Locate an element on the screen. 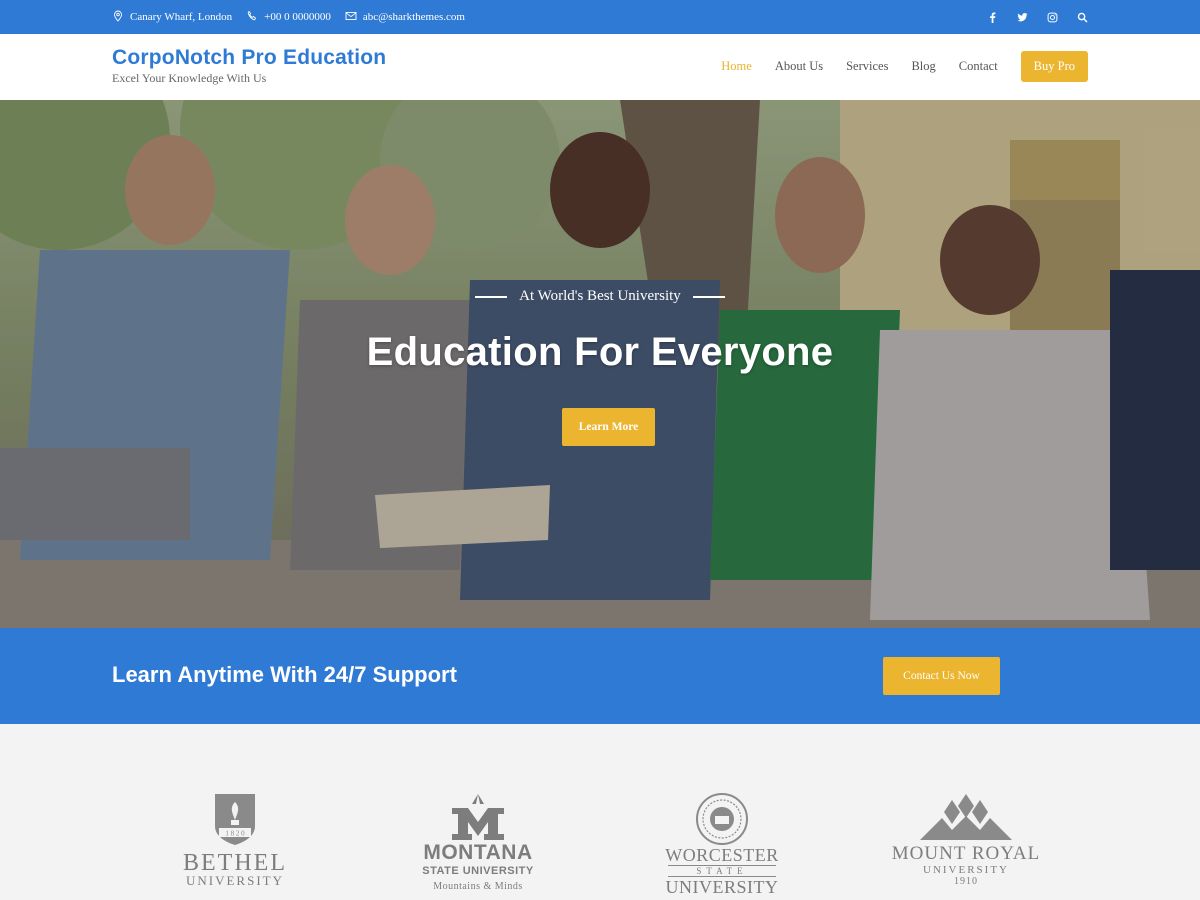  search-icon is located at coordinates (1082, 17).